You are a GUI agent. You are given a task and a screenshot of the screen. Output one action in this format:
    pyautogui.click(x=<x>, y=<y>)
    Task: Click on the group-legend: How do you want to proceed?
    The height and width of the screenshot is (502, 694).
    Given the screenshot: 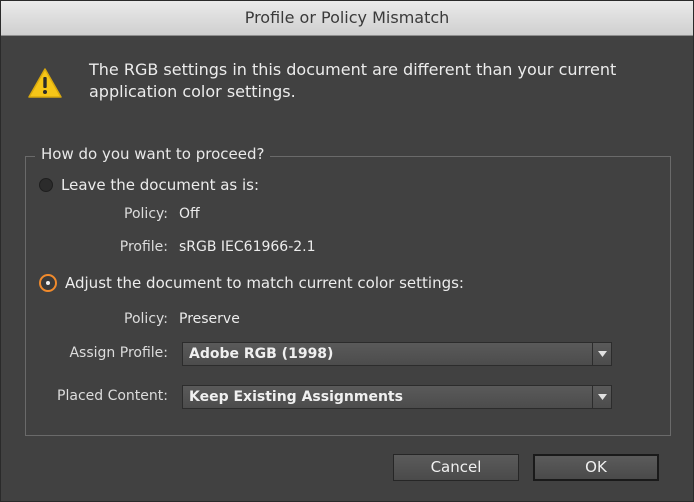 What is the action you would take?
    pyautogui.click(x=153, y=154)
    